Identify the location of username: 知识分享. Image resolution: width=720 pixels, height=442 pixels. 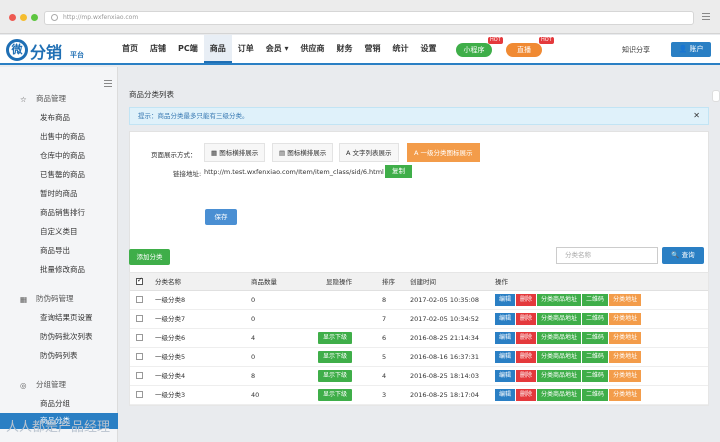
(636, 50).